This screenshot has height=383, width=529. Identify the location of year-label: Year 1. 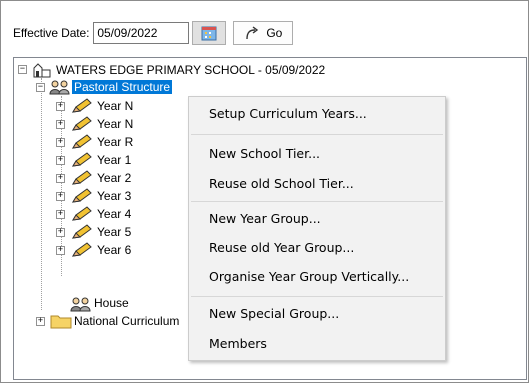
(114, 160).